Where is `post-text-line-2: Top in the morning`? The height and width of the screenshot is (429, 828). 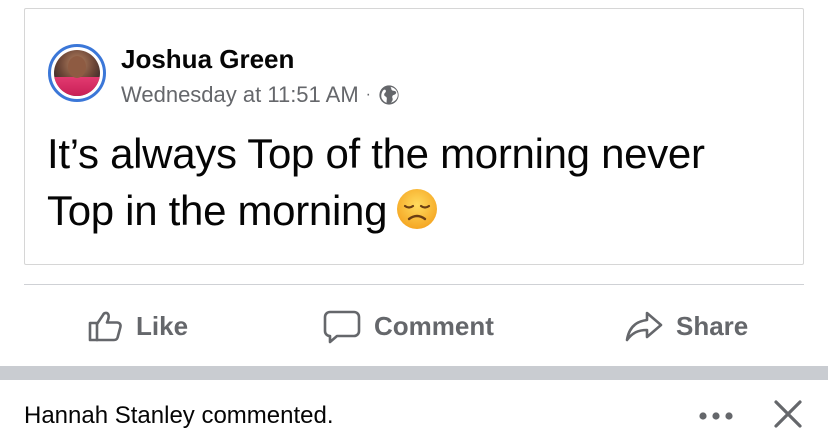
post-text-line-2: Top in the morning is located at coordinates (417, 210).